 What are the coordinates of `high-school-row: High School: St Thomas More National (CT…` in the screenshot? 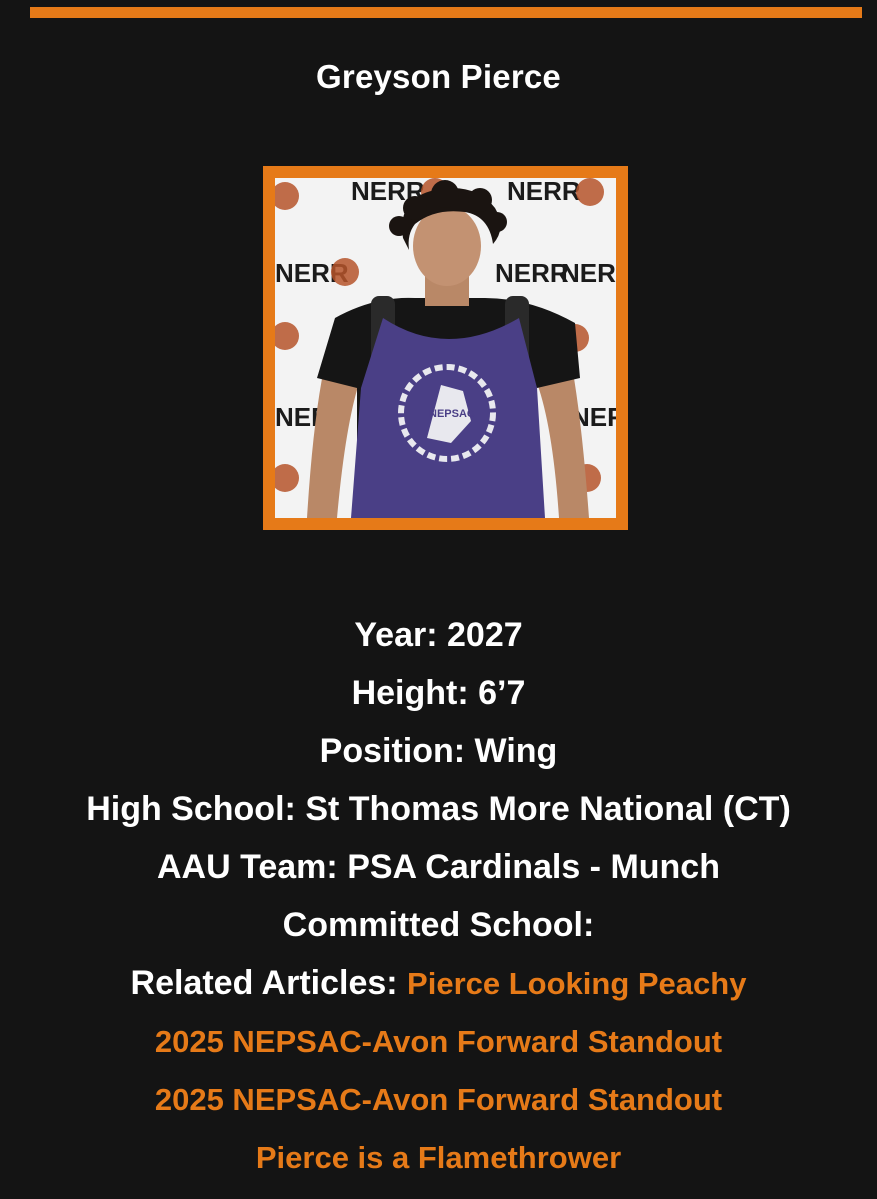 It's located at (438, 809).